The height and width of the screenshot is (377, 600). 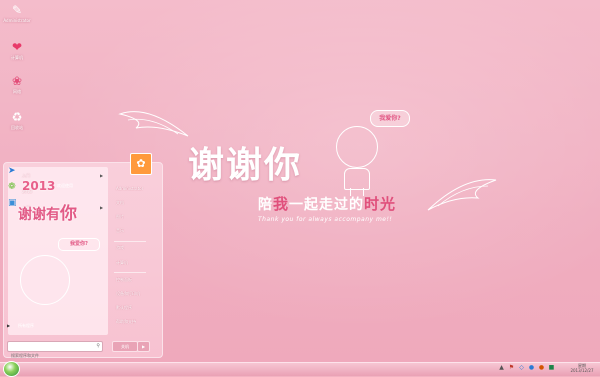 I want to click on start-menu-right-item-music: 音乐, so click(x=117, y=230).